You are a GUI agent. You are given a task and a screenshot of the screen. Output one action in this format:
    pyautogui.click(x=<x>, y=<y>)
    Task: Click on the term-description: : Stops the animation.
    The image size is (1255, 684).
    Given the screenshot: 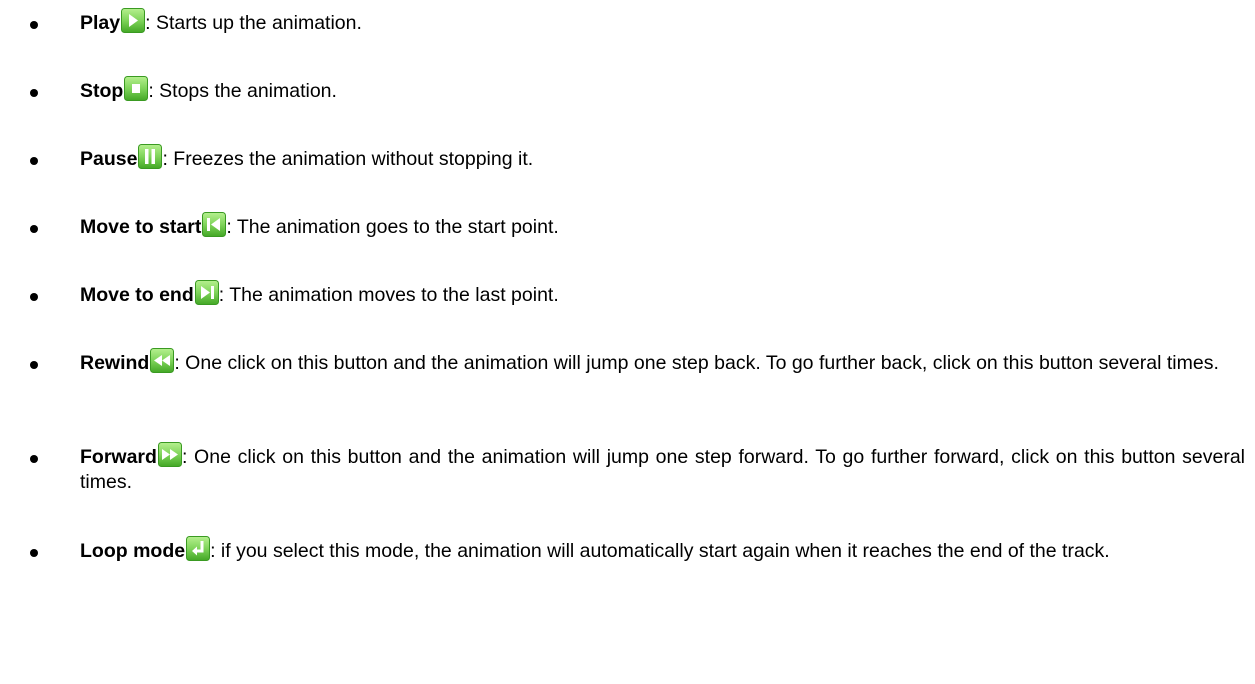 What is the action you would take?
    pyautogui.click(x=242, y=91)
    